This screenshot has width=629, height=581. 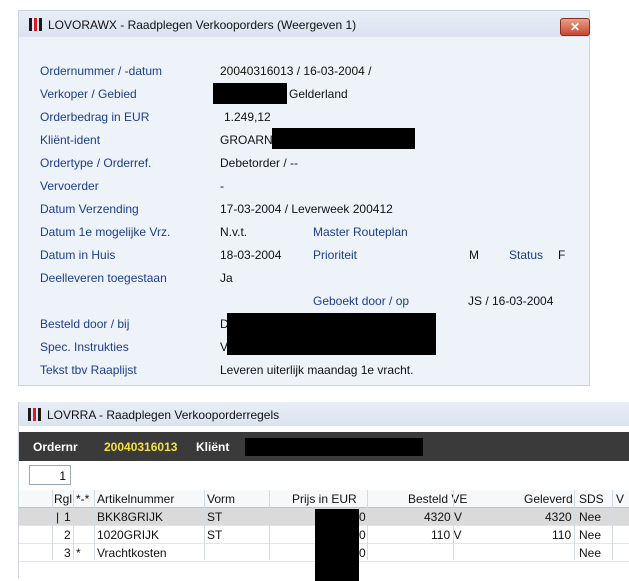 What do you see at coordinates (526, 255) in the screenshot?
I see `status-label: Status` at bounding box center [526, 255].